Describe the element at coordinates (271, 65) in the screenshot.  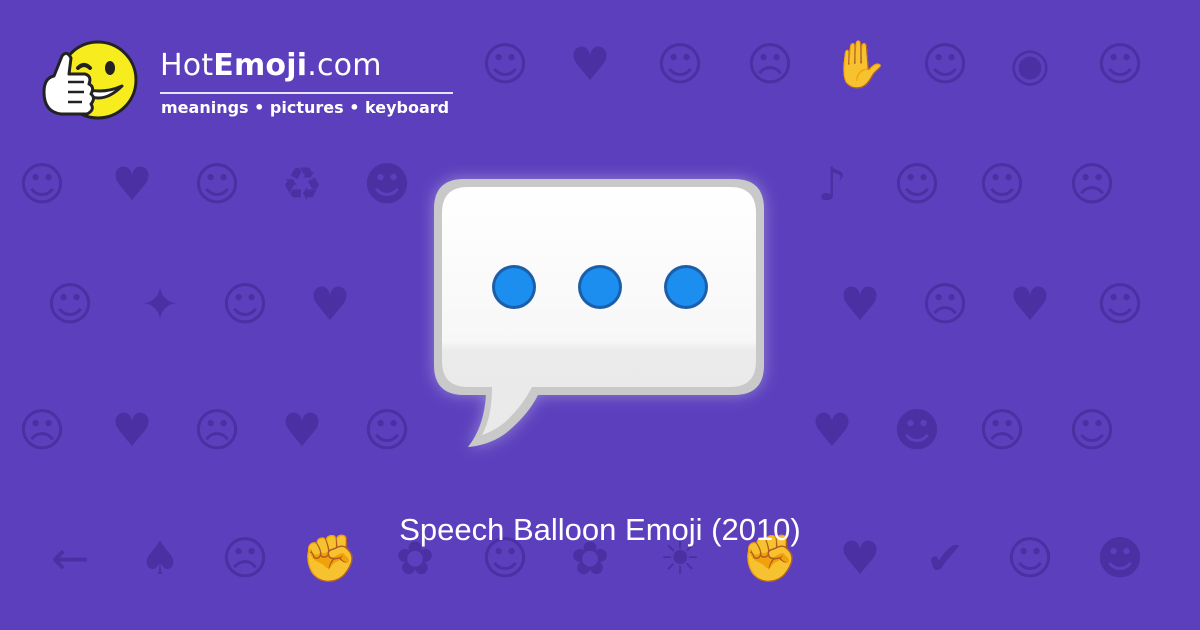
I see `site-name: HotEmoji.com` at that location.